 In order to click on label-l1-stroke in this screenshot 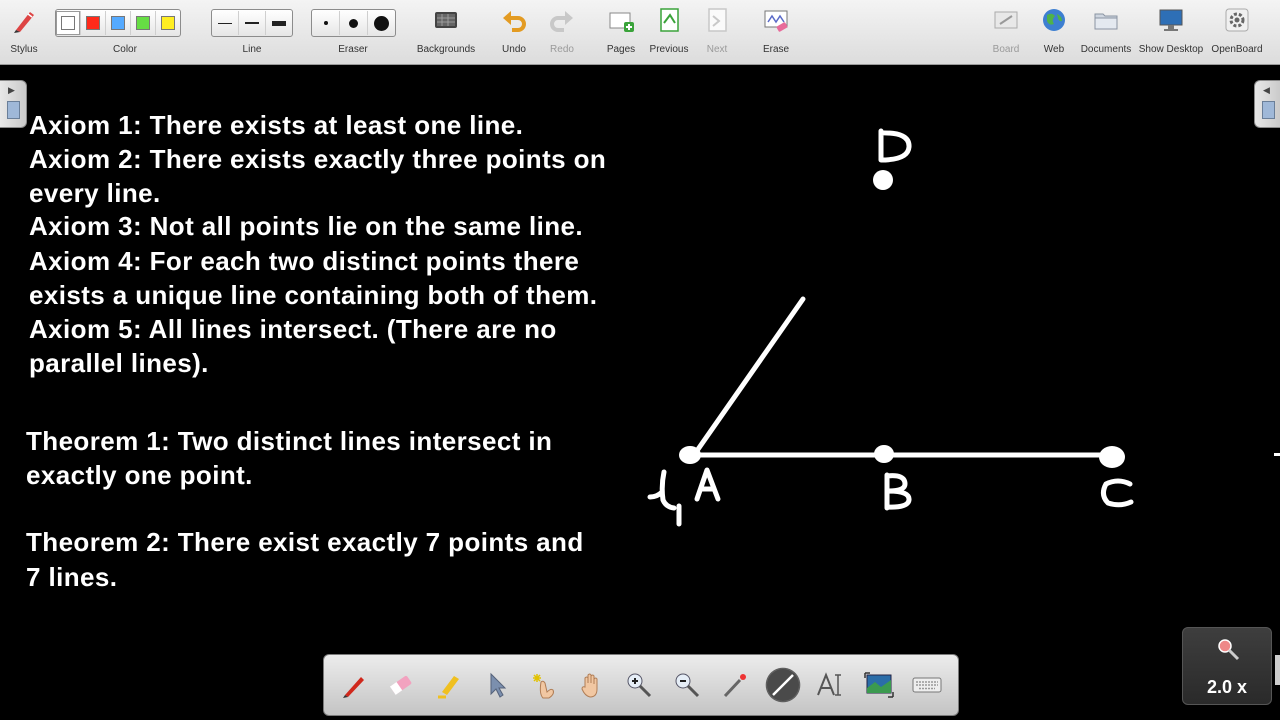, I will do `click(662, 490)`.